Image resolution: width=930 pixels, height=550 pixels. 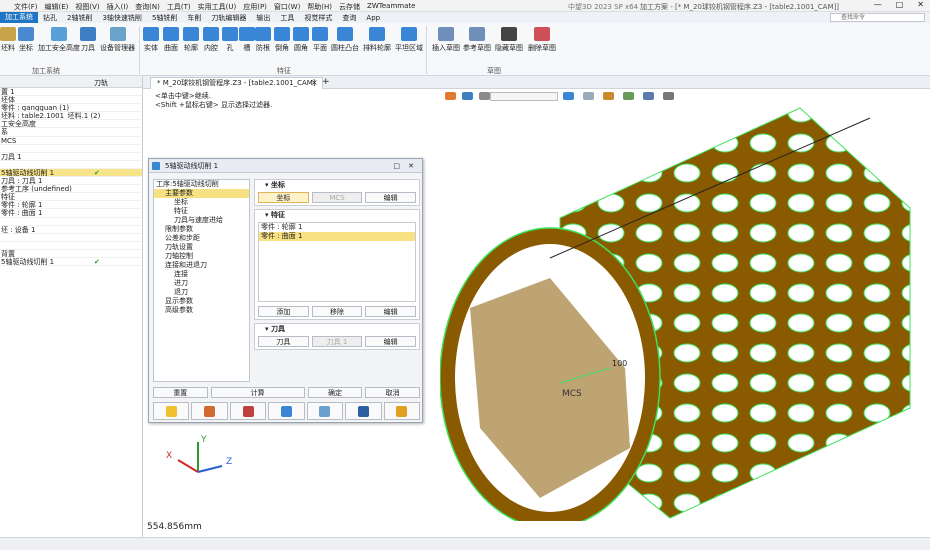 What do you see at coordinates (396, 166) in the screenshot?
I see `dialog-pin-icon: □` at bounding box center [396, 166].